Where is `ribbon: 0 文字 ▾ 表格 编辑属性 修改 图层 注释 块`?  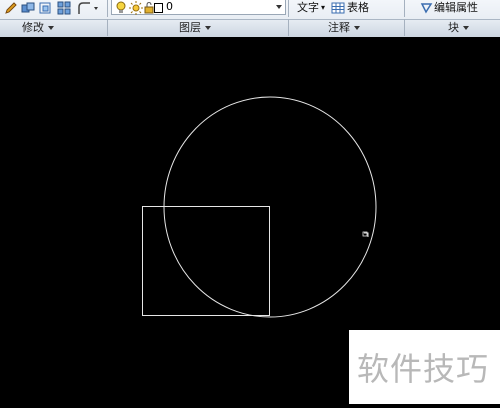
ribbon: 0 文字 ▾ 表格 编辑属性 修改 图层 注释 块 is located at coordinates (250, 18).